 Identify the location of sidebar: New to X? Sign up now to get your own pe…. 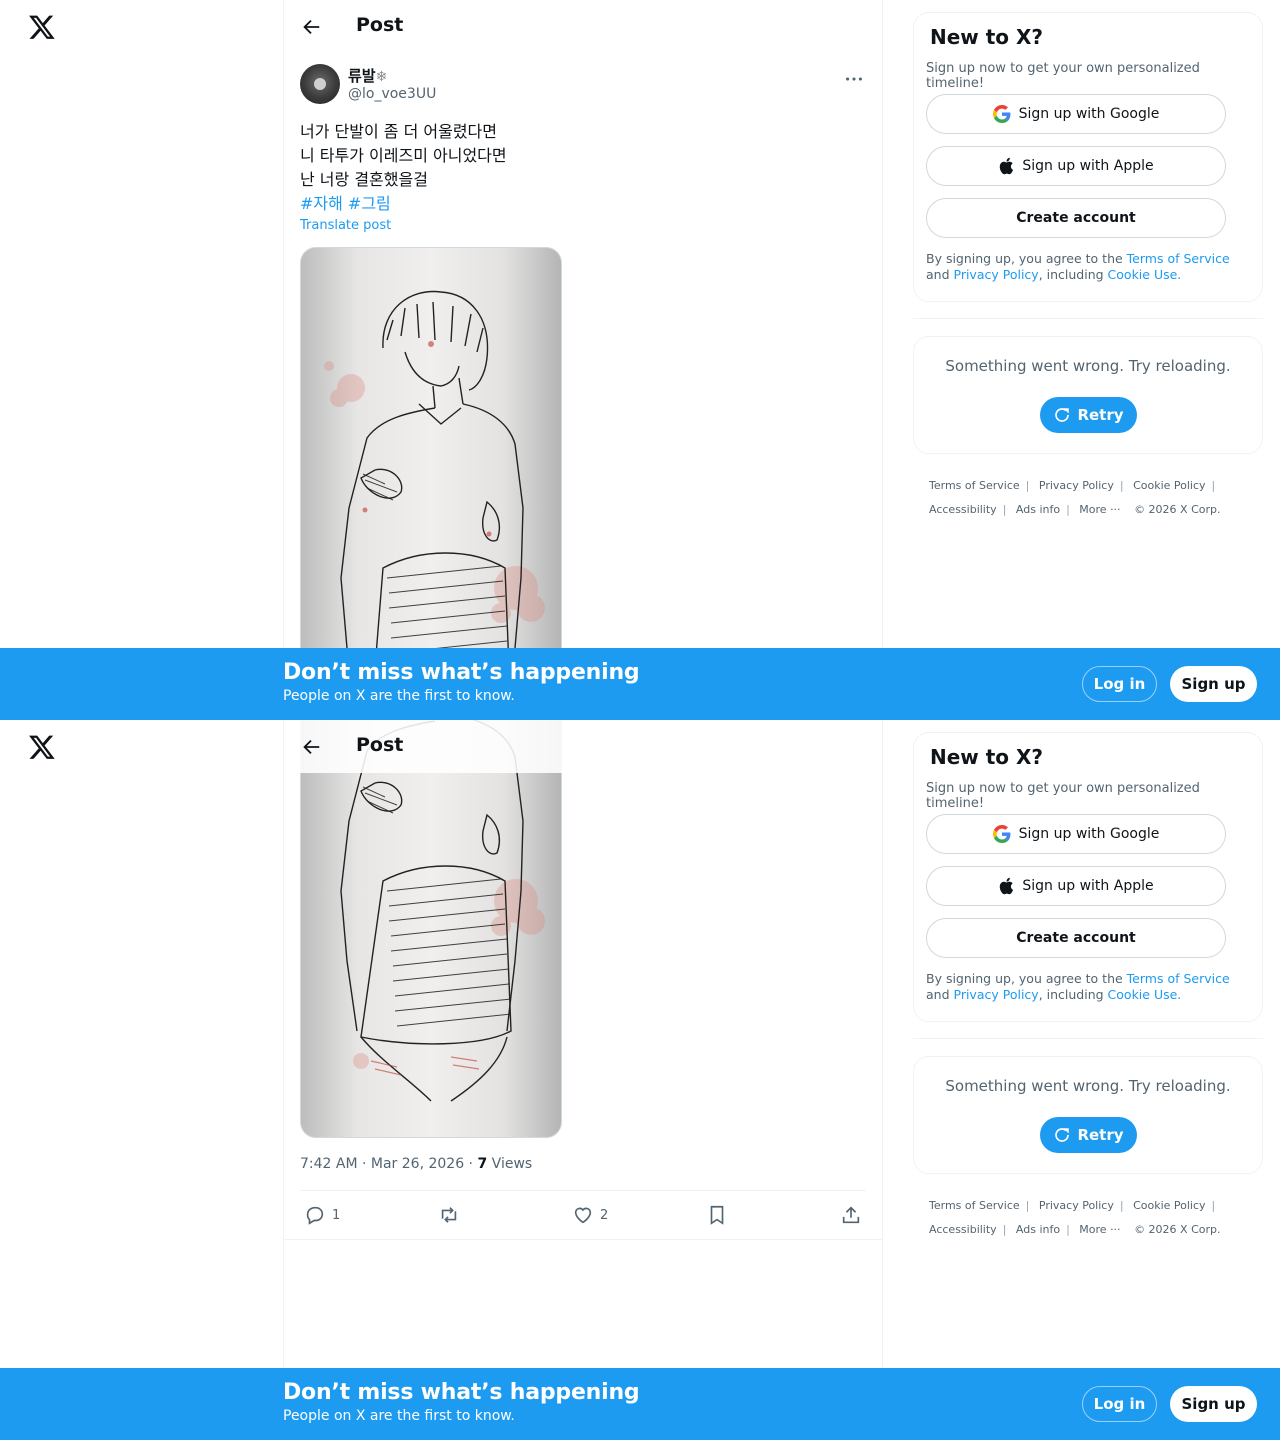
(1088, 360).